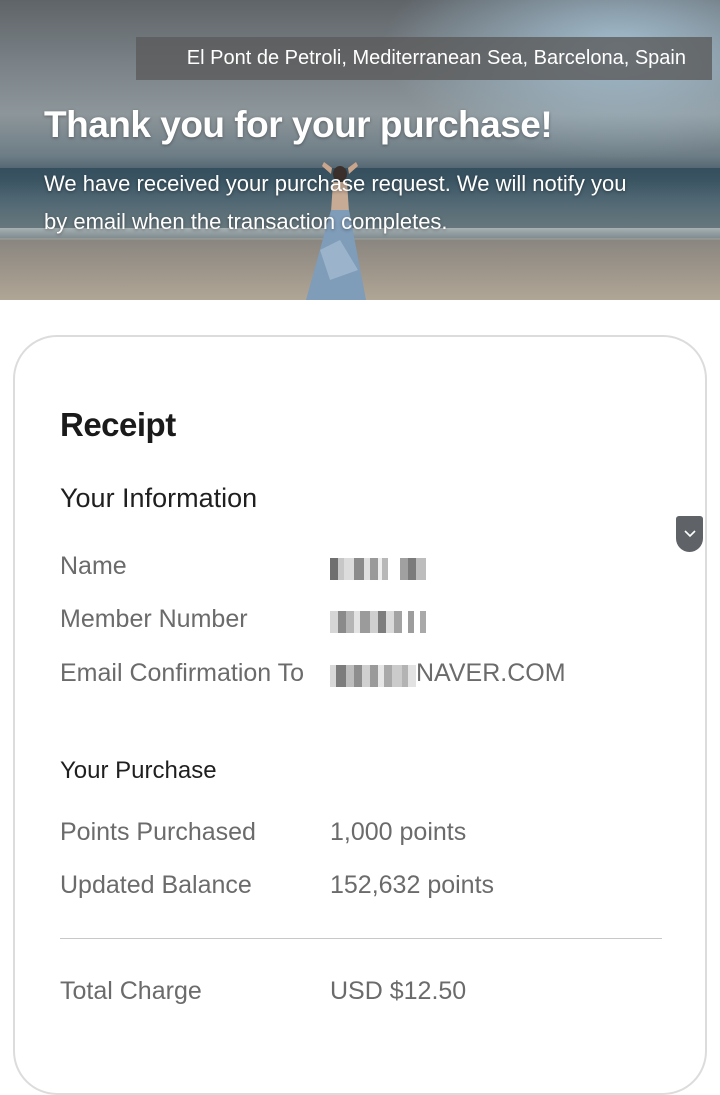 This screenshot has width=720, height=1095. I want to click on chevron-down-icon, so click(689, 534).